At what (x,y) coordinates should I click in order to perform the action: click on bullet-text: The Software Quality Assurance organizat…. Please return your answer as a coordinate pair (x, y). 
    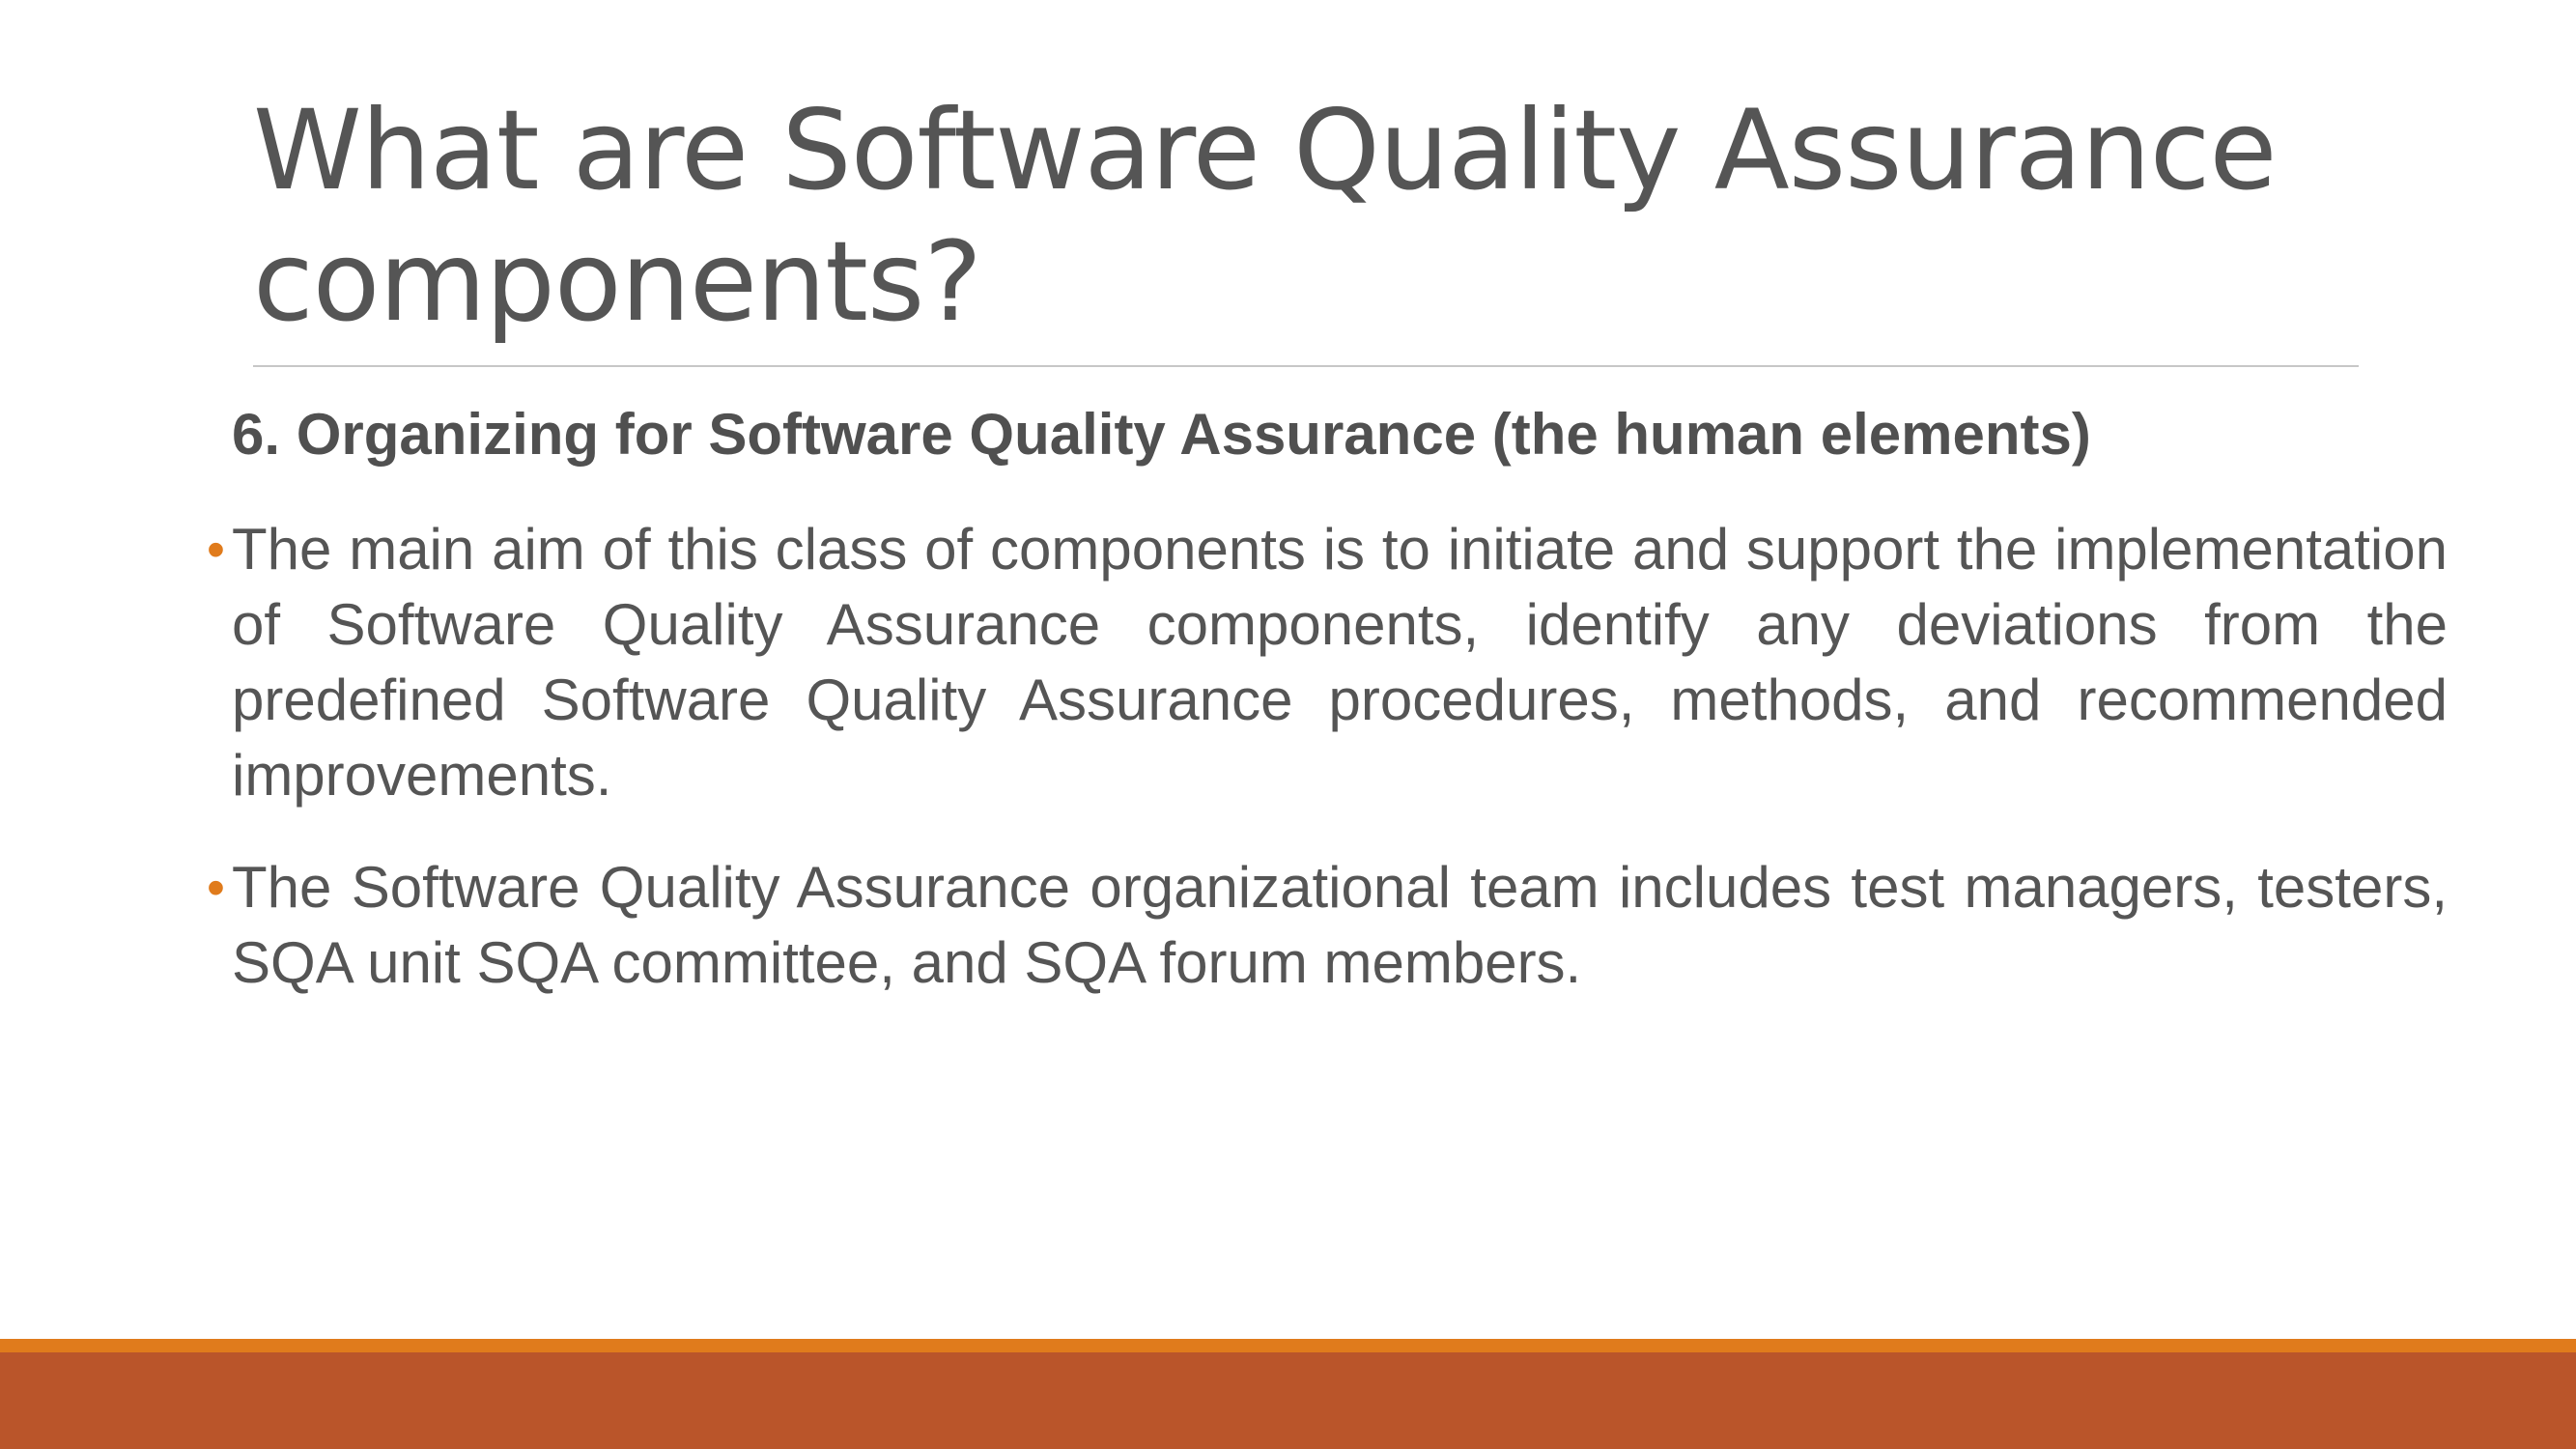
    Looking at the image, I should click on (1340, 925).